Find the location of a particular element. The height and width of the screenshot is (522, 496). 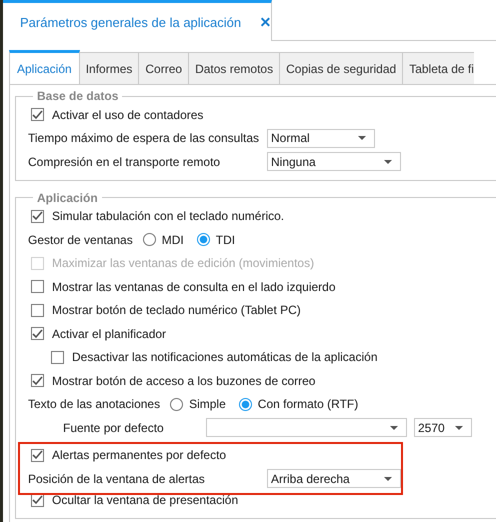

checkbox-label: Activar el planificador is located at coordinates (109, 334).